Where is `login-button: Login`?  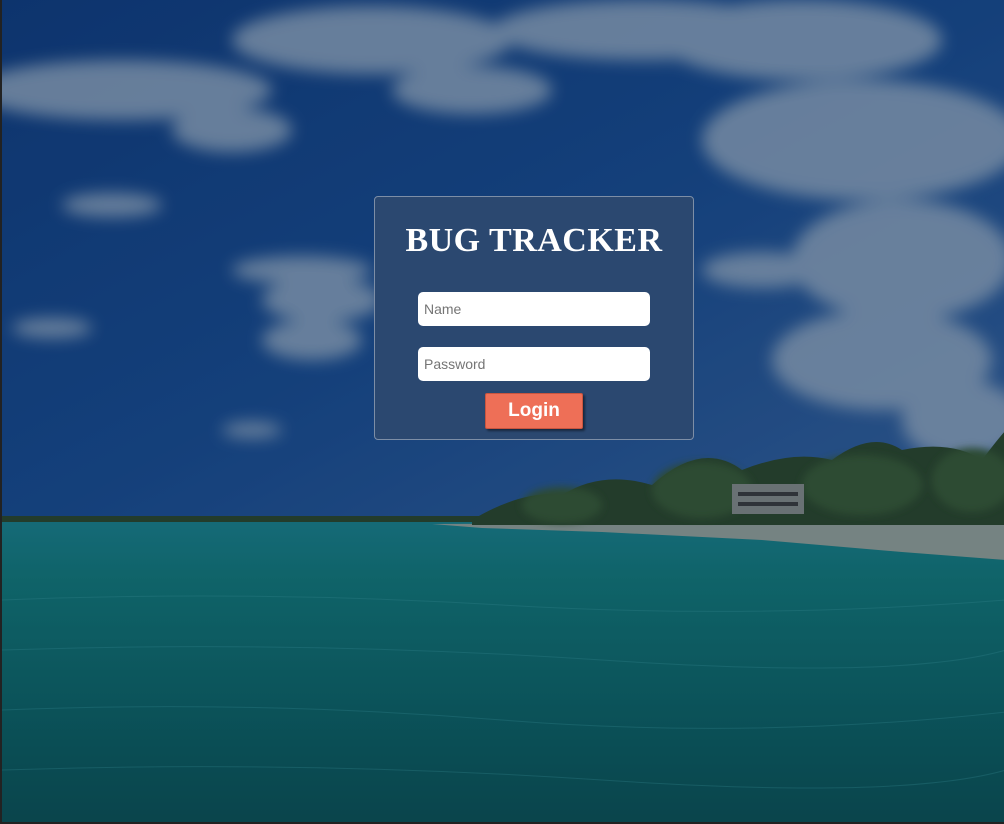 login-button: Login is located at coordinates (534, 411).